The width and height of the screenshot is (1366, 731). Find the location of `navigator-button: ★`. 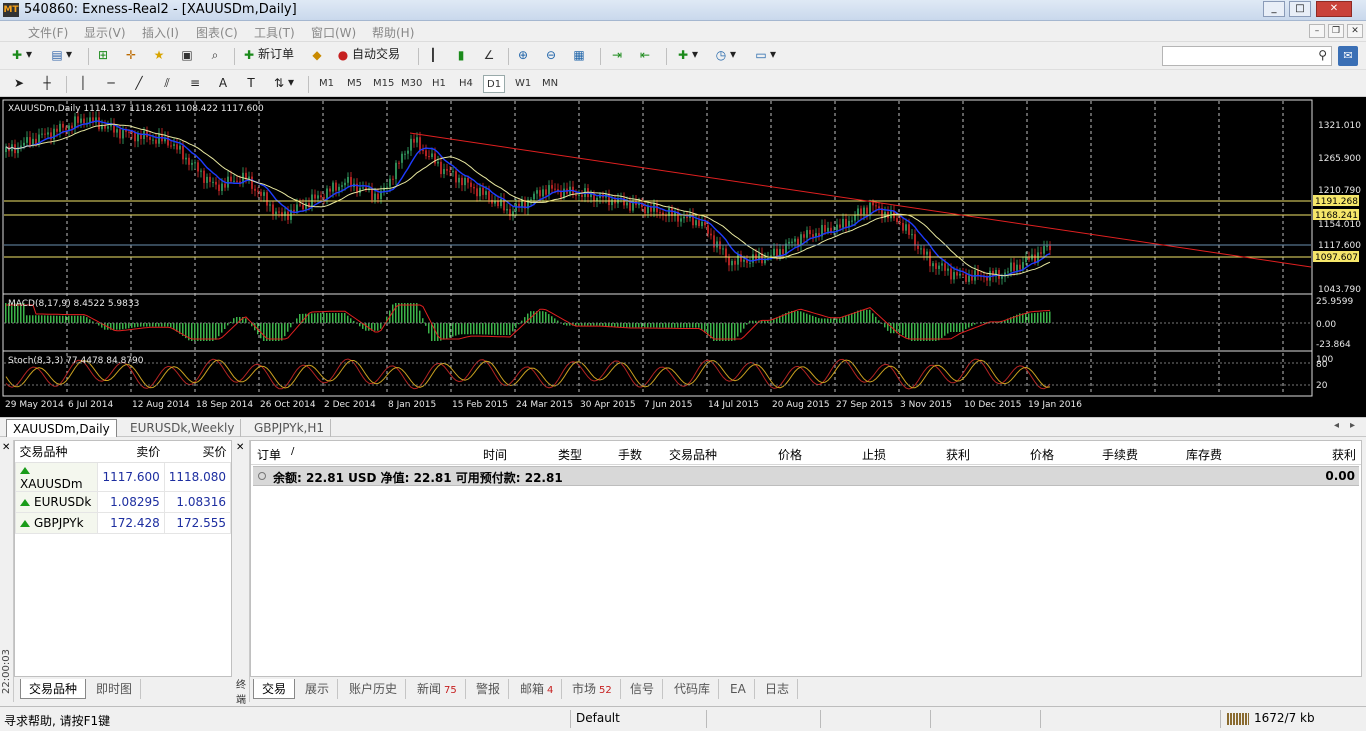

navigator-button: ★ is located at coordinates (159, 54).